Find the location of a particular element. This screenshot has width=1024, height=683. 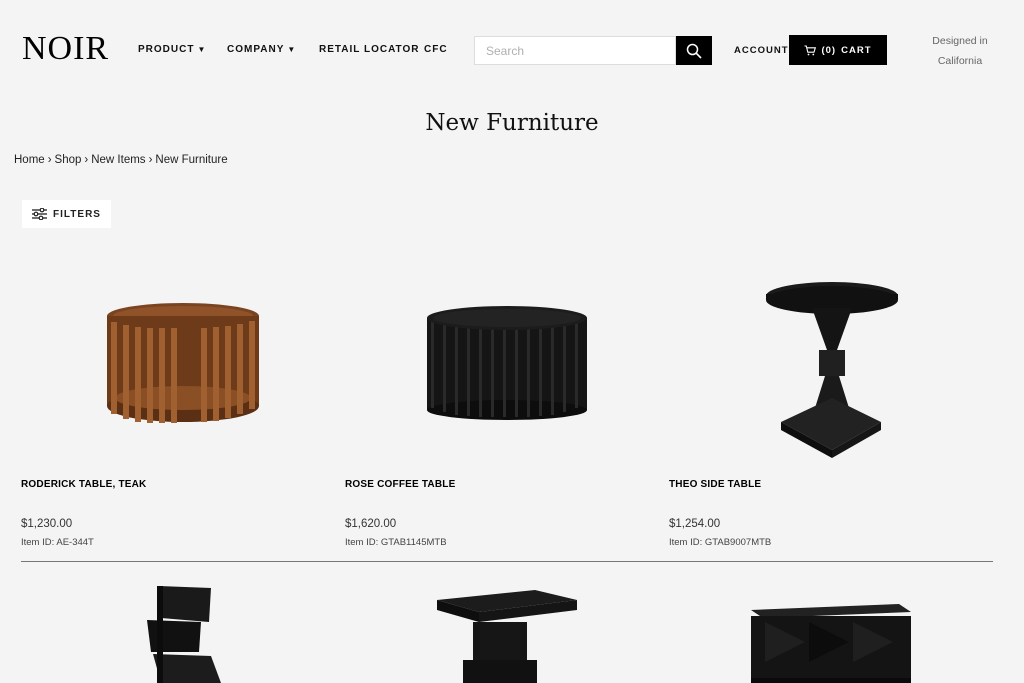

tagline-line2: California is located at coordinates (960, 61).